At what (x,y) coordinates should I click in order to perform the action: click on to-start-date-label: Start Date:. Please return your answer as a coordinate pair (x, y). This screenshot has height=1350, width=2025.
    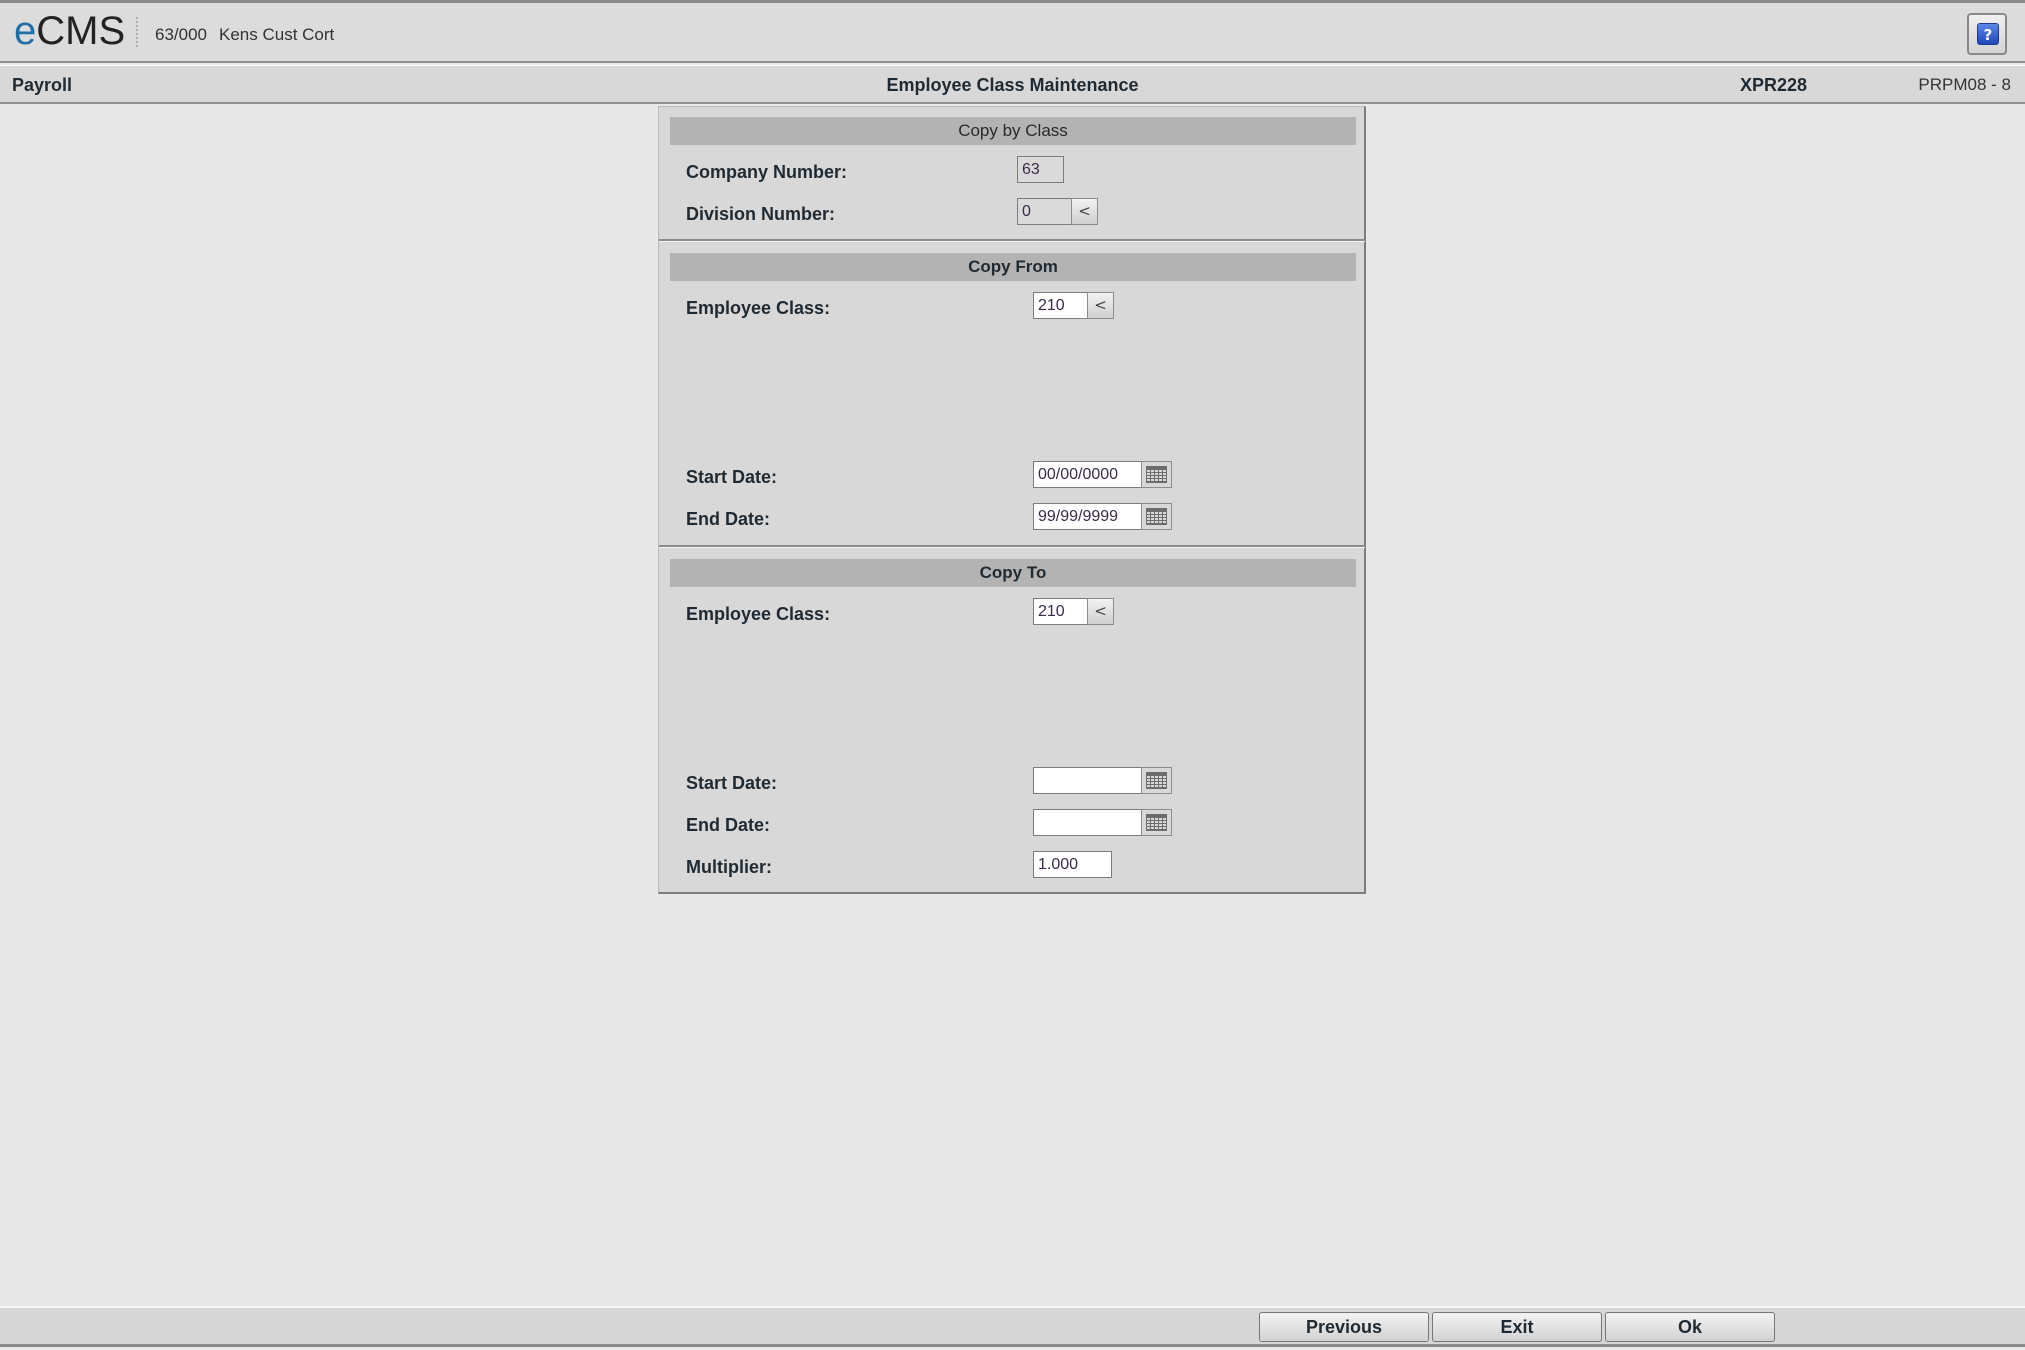
    Looking at the image, I should click on (732, 783).